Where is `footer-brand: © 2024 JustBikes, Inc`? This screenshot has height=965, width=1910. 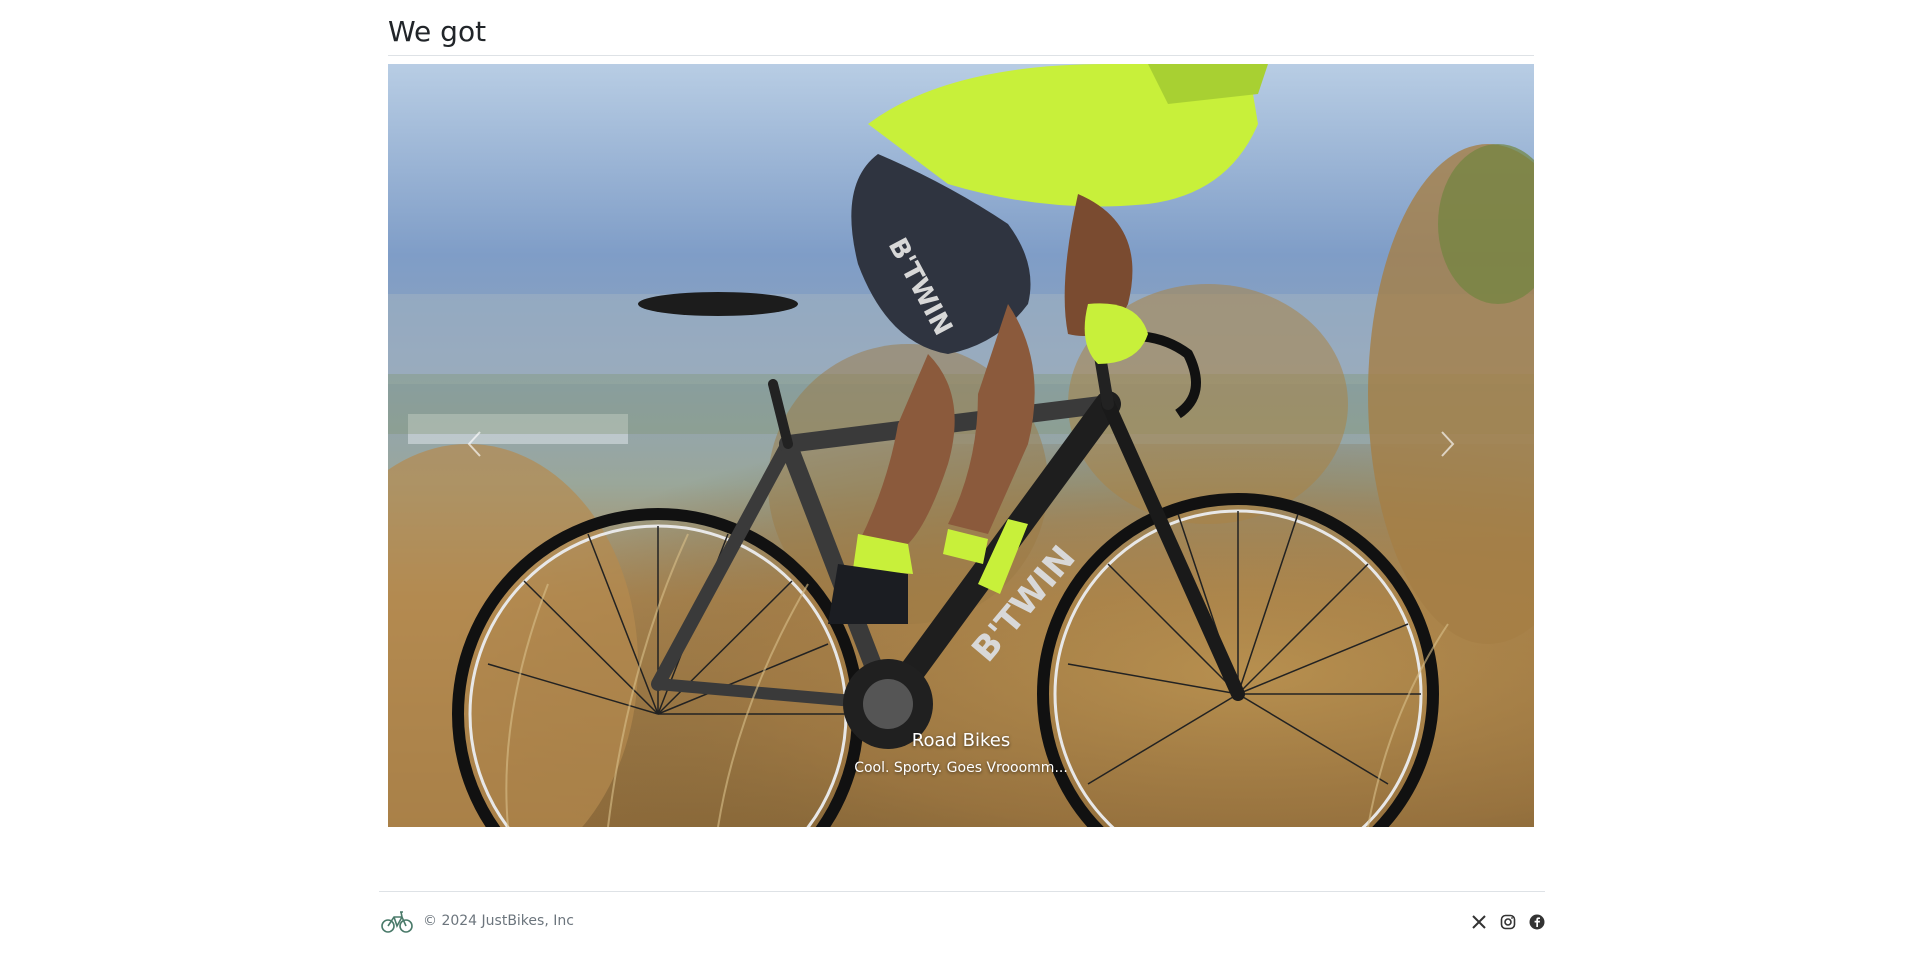 footer-brand: © 2024 JustBikes, Inc is located at coordinates (477, 921).